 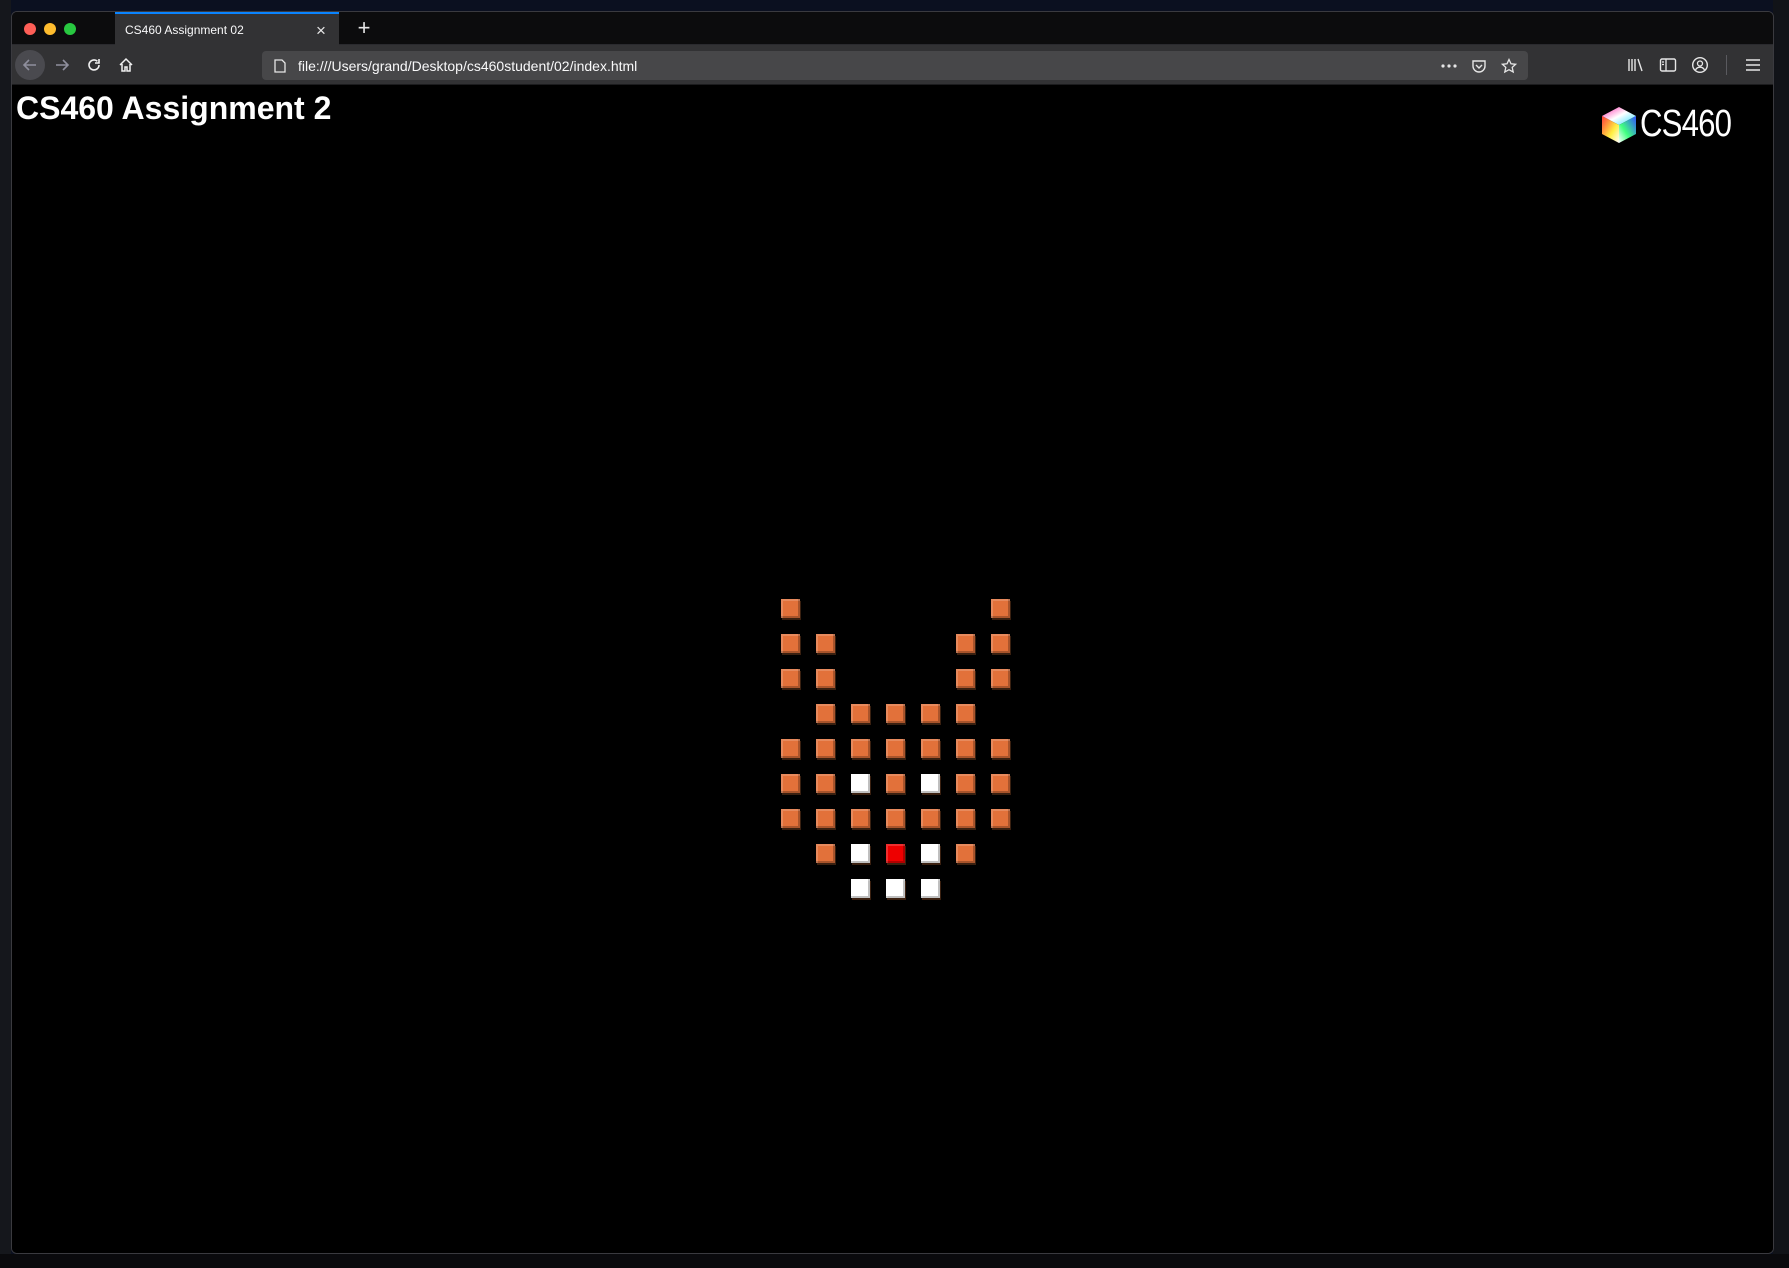 I want to click on forward-arrow-icon, so click(x=63, y=65).